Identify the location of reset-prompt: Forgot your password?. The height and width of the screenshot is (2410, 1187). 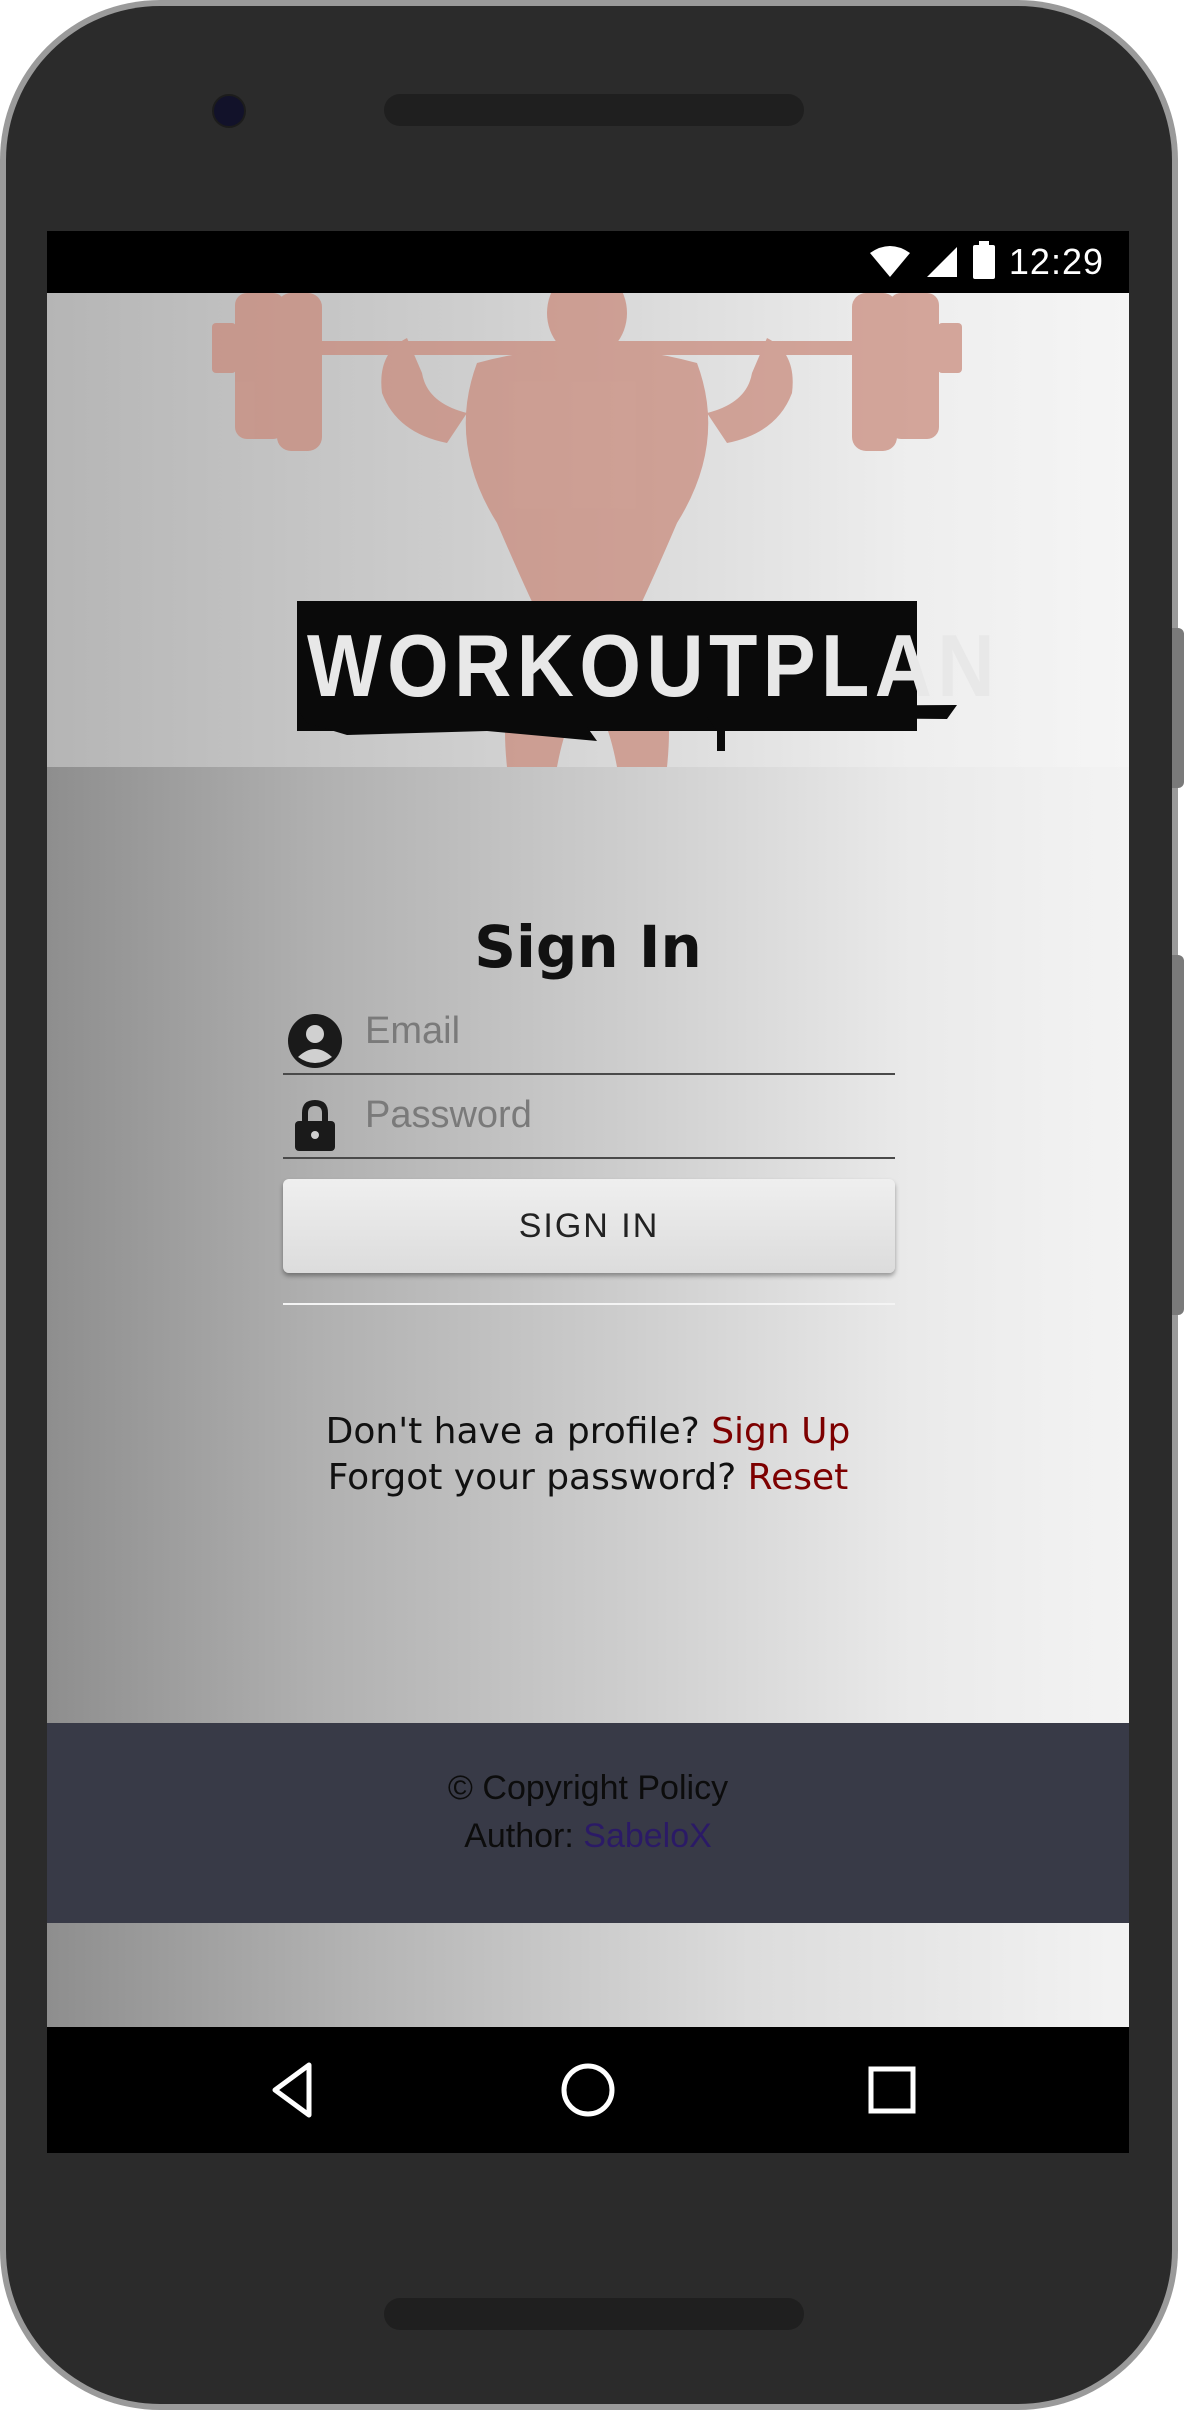
(532, 1477).